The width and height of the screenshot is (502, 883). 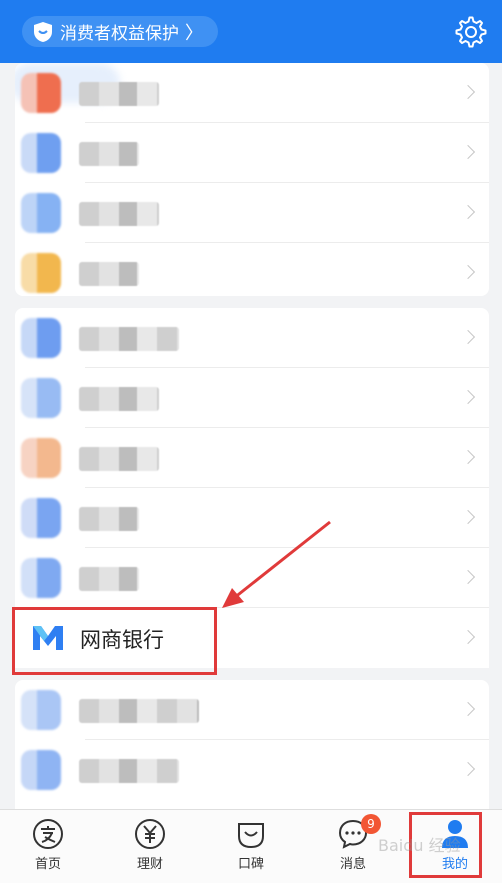 I want to click on tab-label: 理财, so click(x=149, y=864).